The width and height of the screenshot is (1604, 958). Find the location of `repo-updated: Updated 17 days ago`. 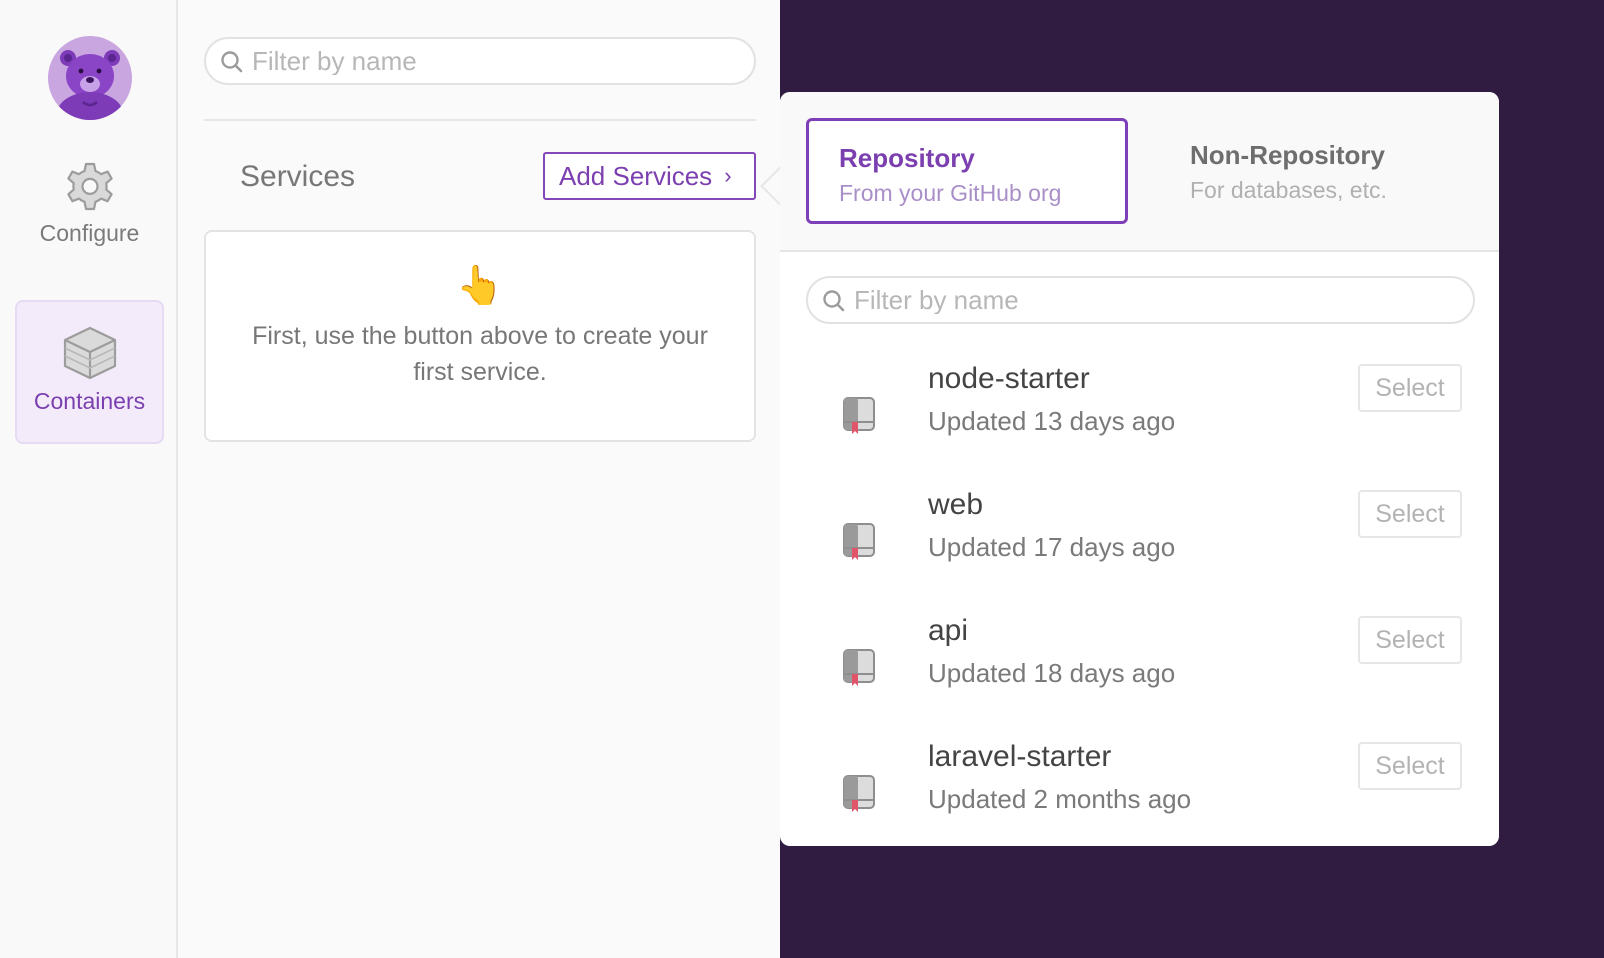

repo-updated: Updated 17 days ago is located at coordinates (1052, 547).